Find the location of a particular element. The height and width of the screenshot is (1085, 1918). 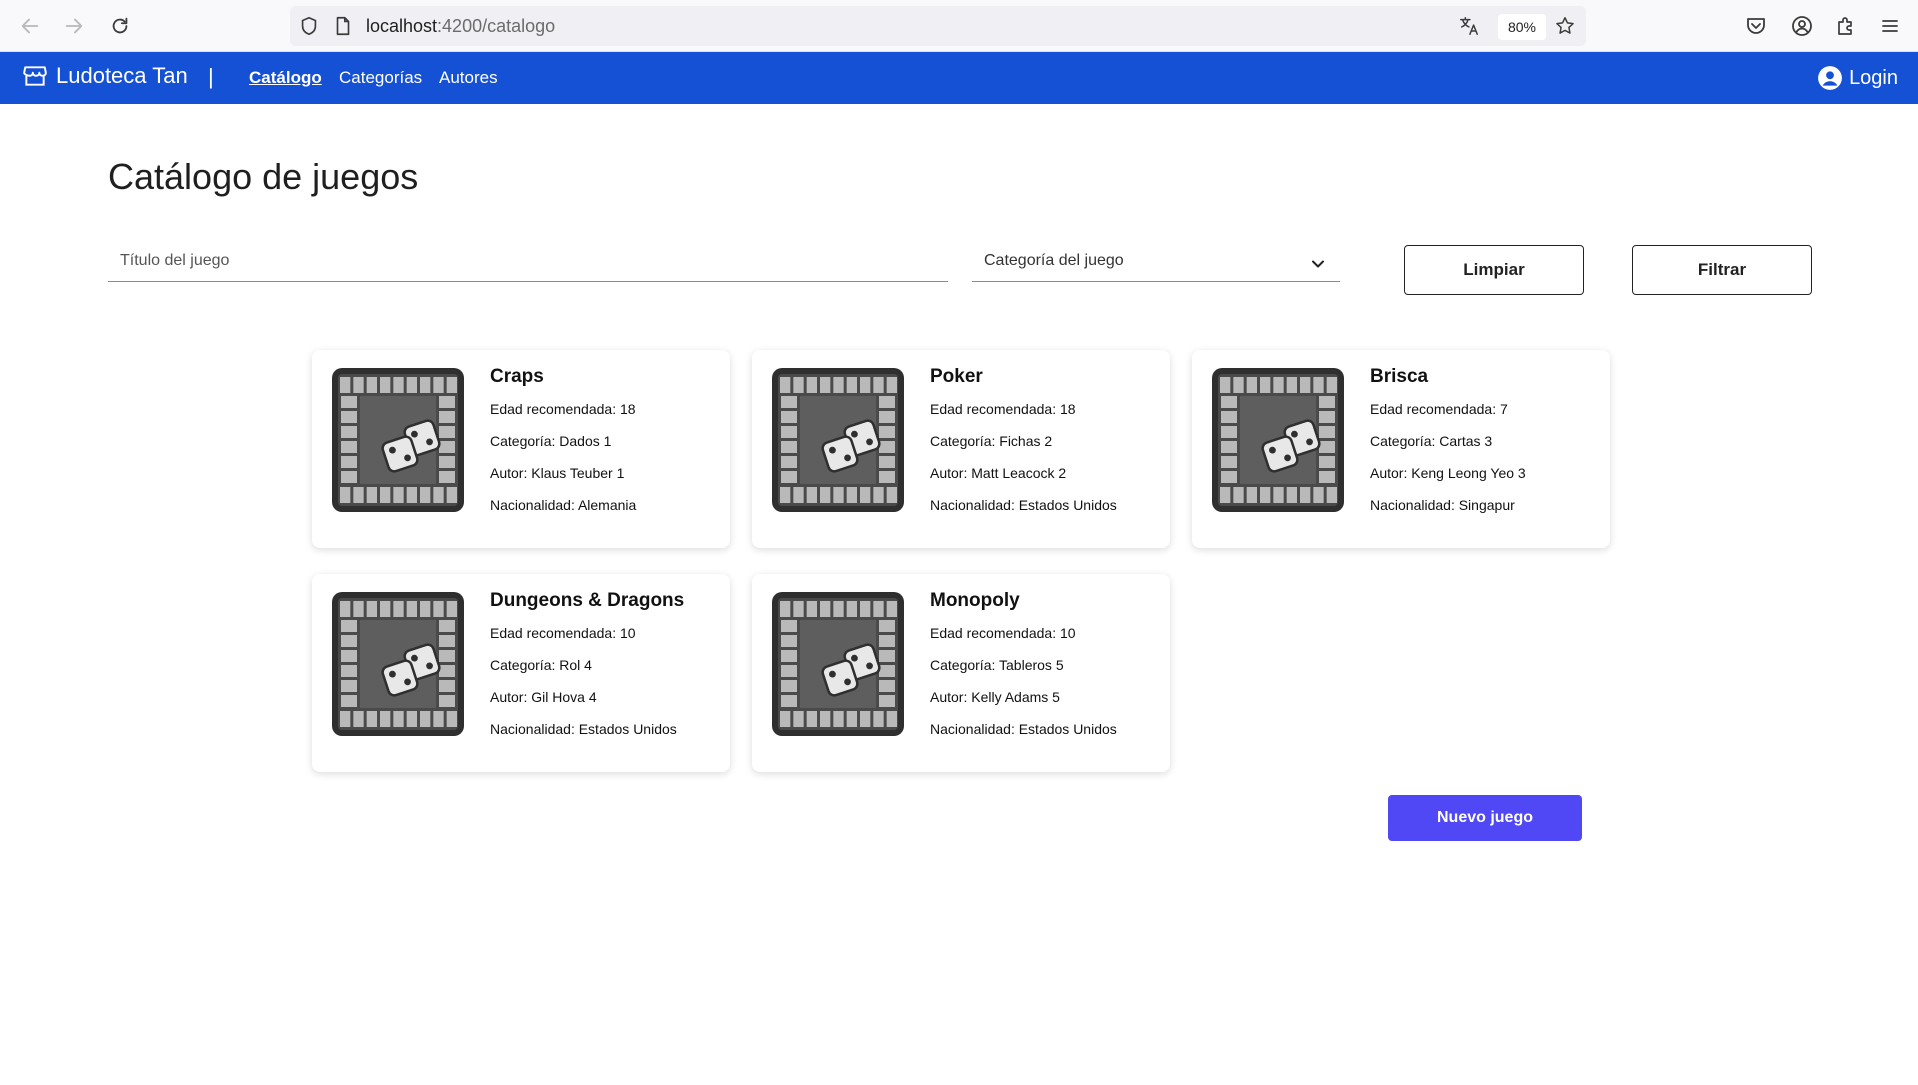

brand: Ludoteca Tan is located at coordinates (105, 76).